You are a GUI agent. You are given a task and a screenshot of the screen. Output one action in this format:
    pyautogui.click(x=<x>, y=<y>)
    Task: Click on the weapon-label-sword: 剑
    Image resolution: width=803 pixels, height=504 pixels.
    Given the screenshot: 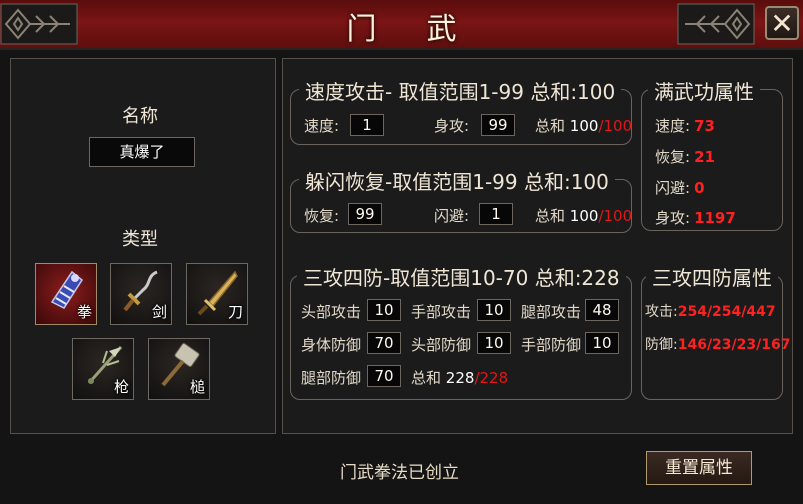 What is the action you would take?
    pyautogui.click(x=159, y=312)
    